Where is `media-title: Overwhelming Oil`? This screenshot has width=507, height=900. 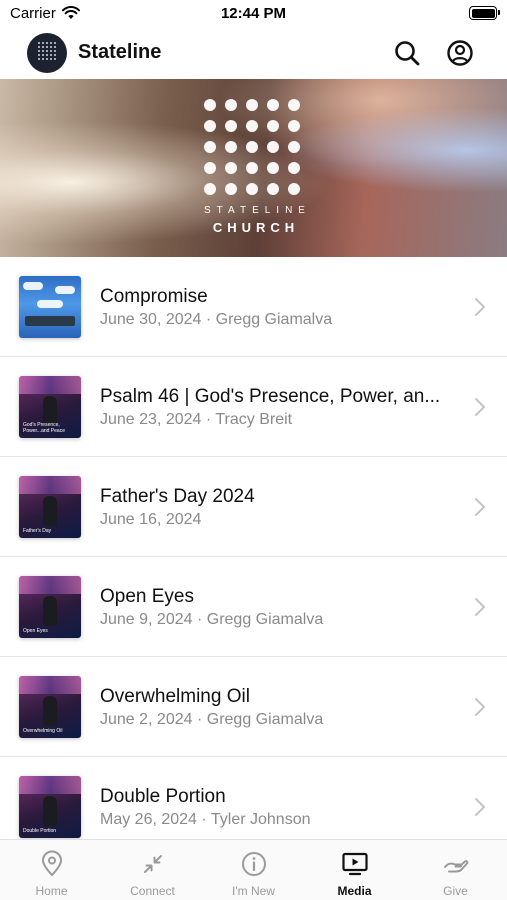 media-title: Overwhelming Oil is located at coordinates (175, 696).